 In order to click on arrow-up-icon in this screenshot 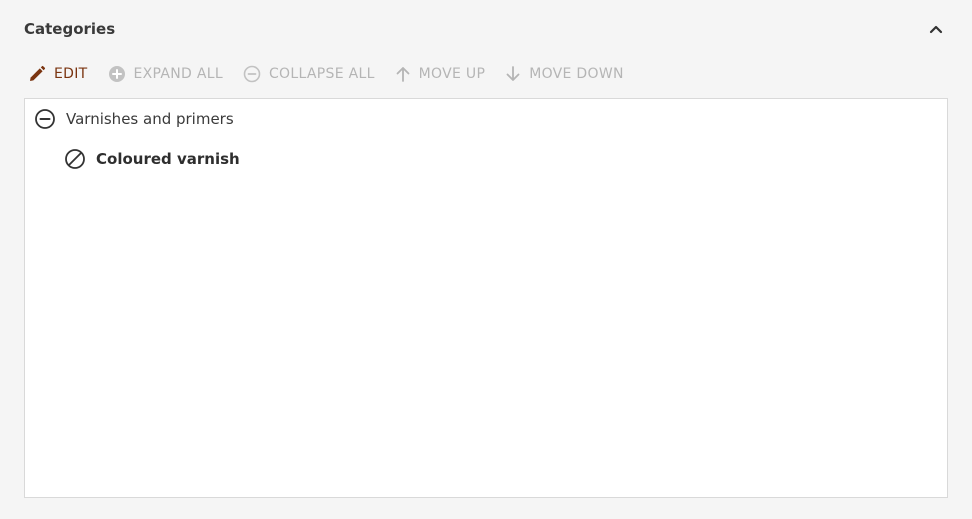, I will do `click(403, 74)`.